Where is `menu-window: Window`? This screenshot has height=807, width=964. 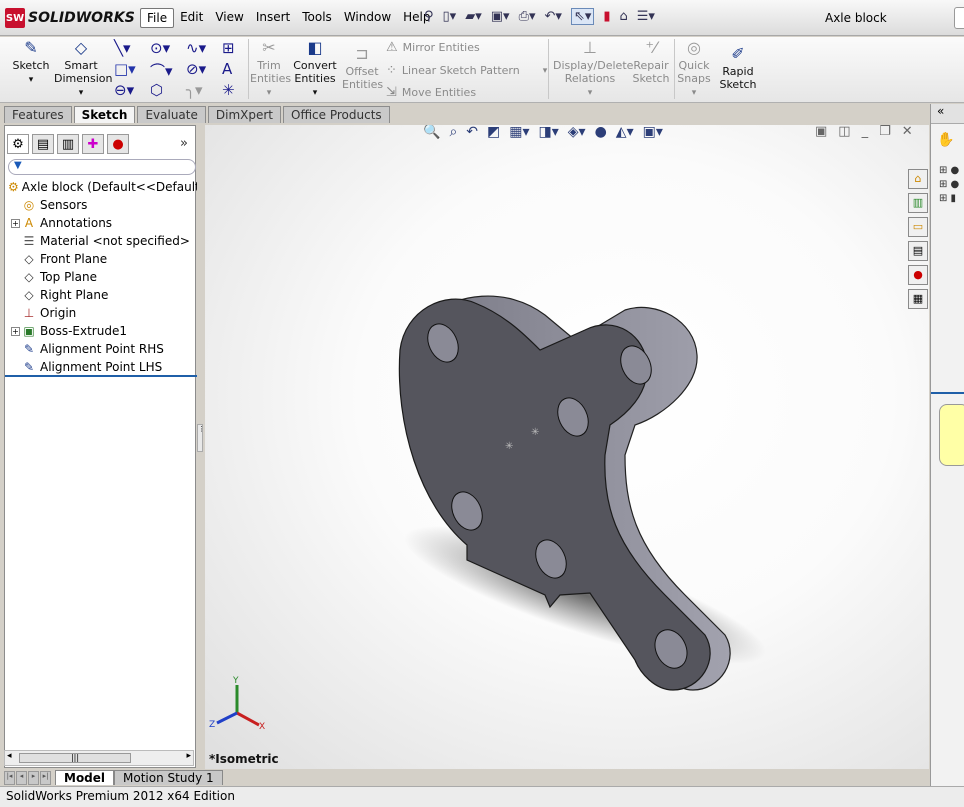
menu-window: Window is located at coordinates (367, 18).